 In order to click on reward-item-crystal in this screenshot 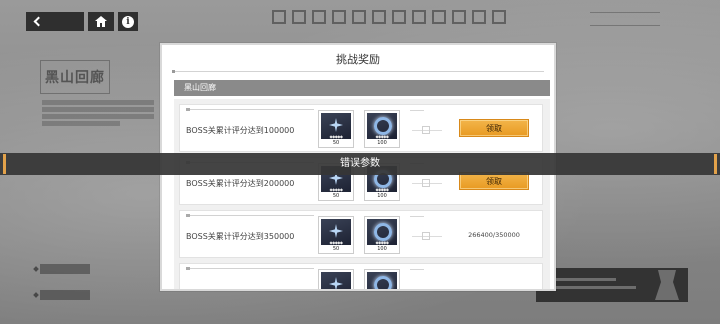, I will do `click(336, 279)`.